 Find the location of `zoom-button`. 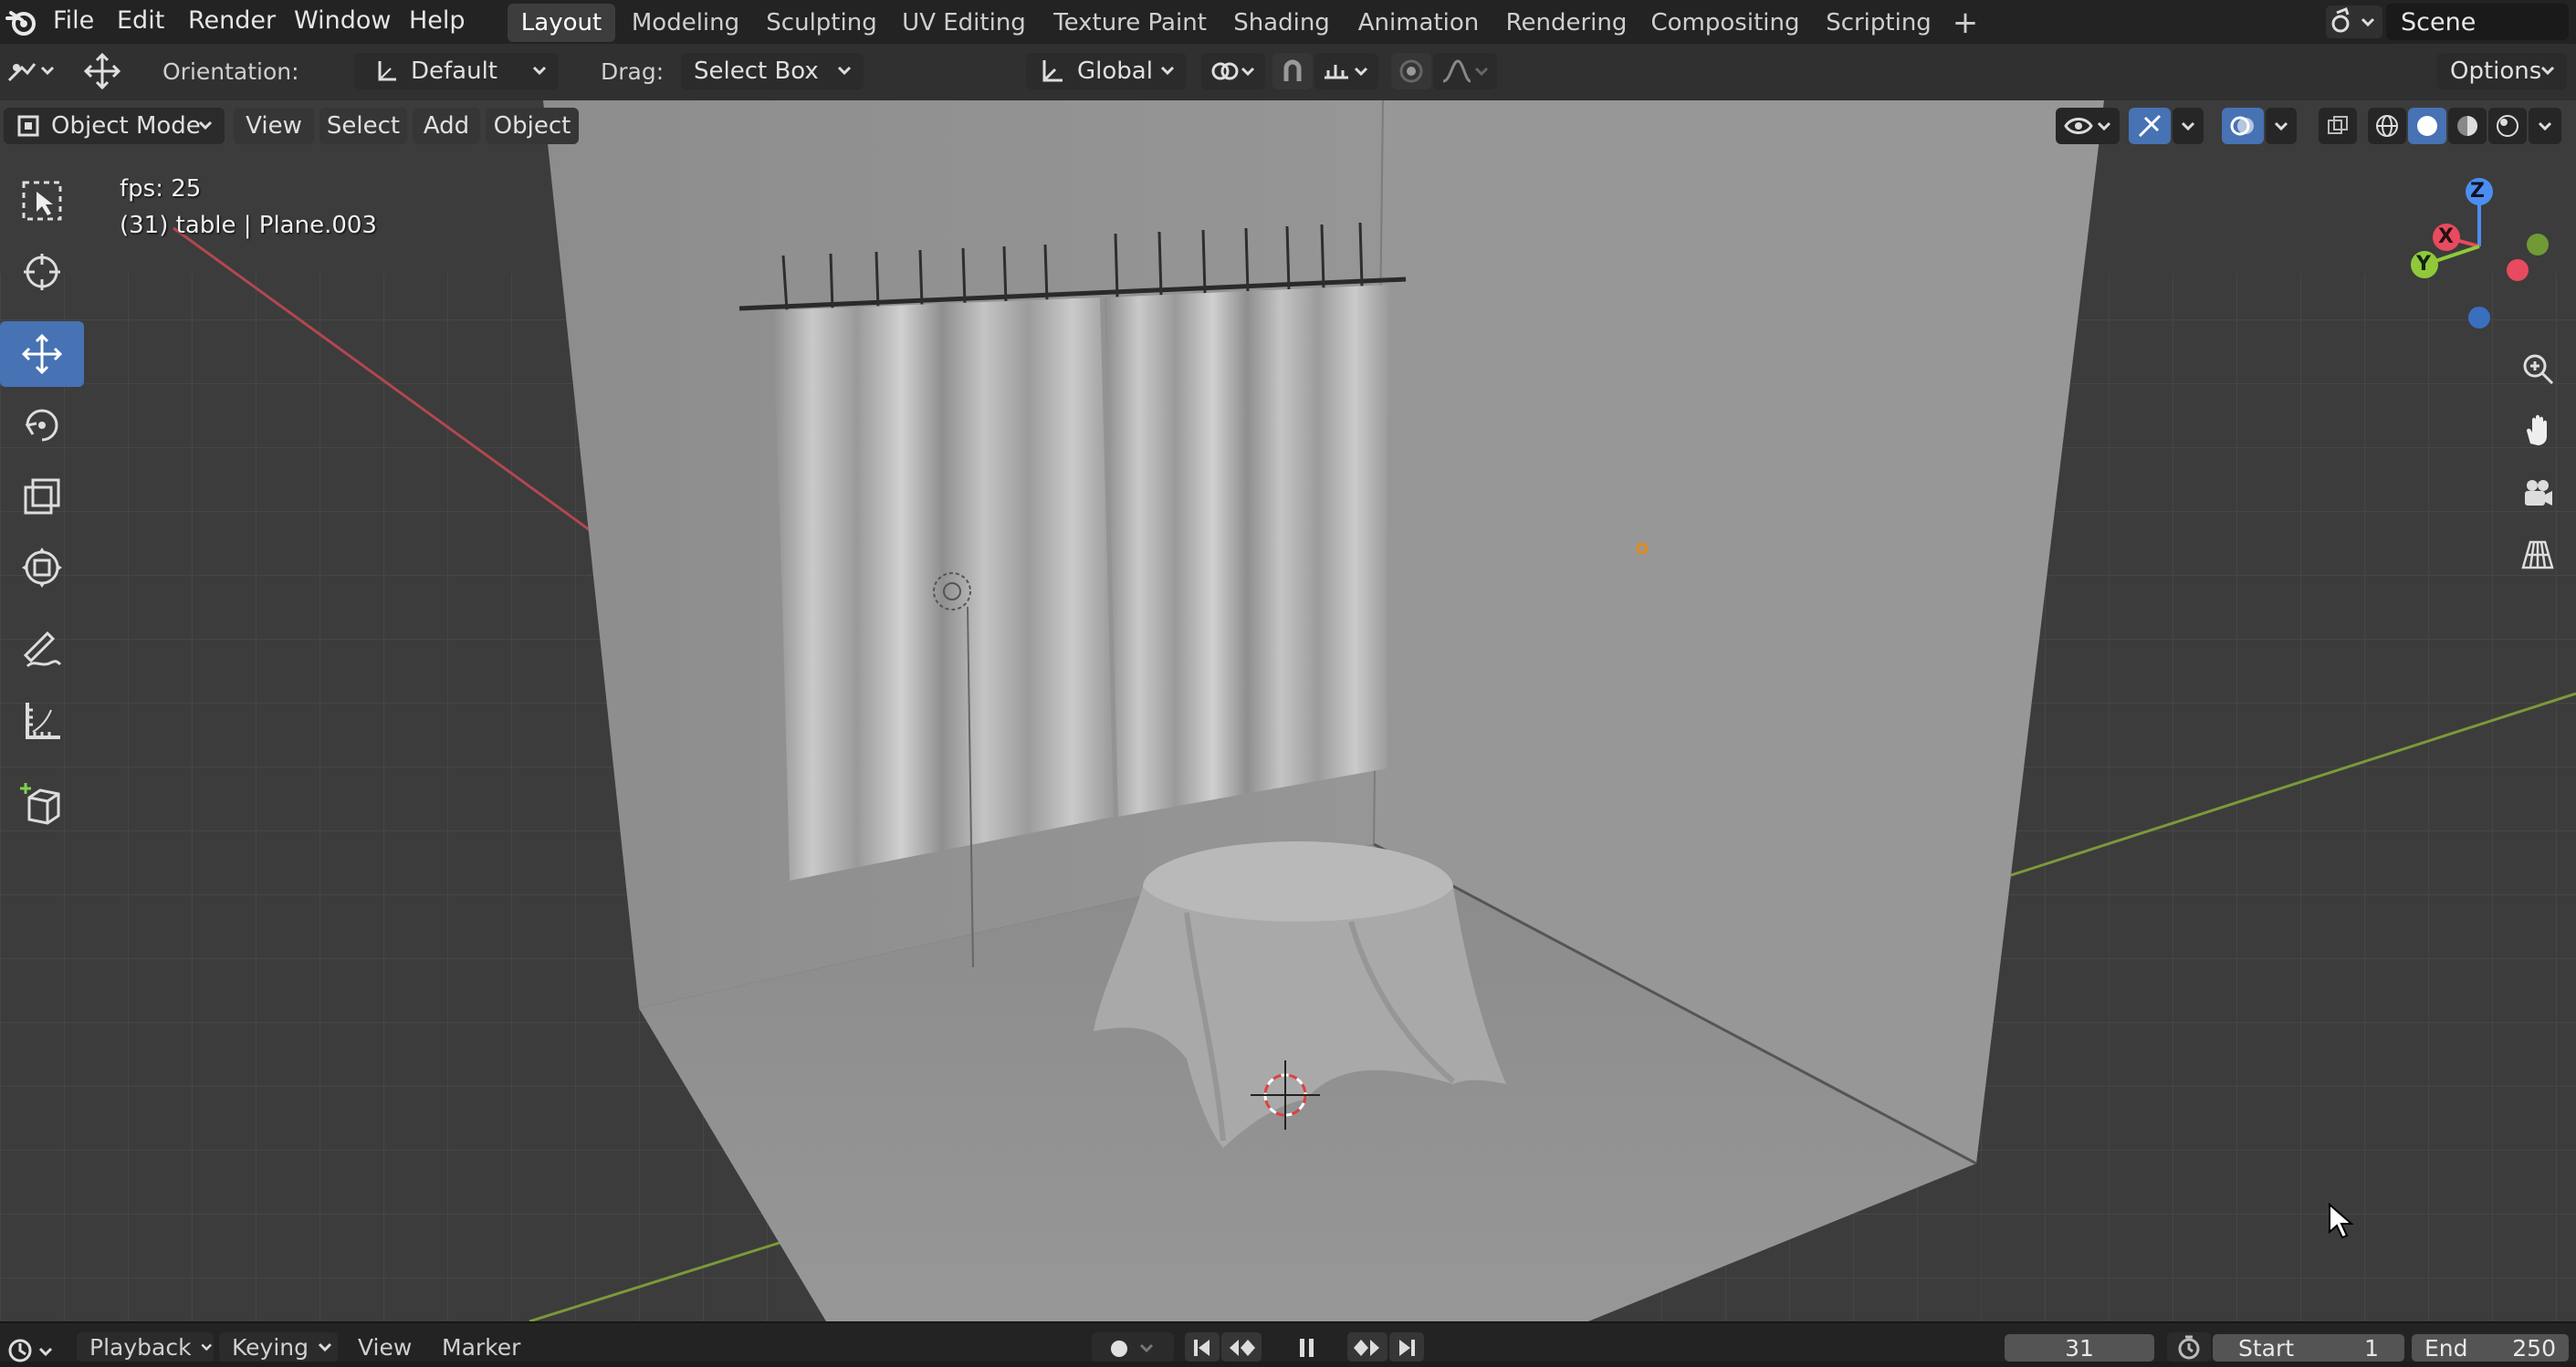

zoom-button is located at coordinates (2537, 368).